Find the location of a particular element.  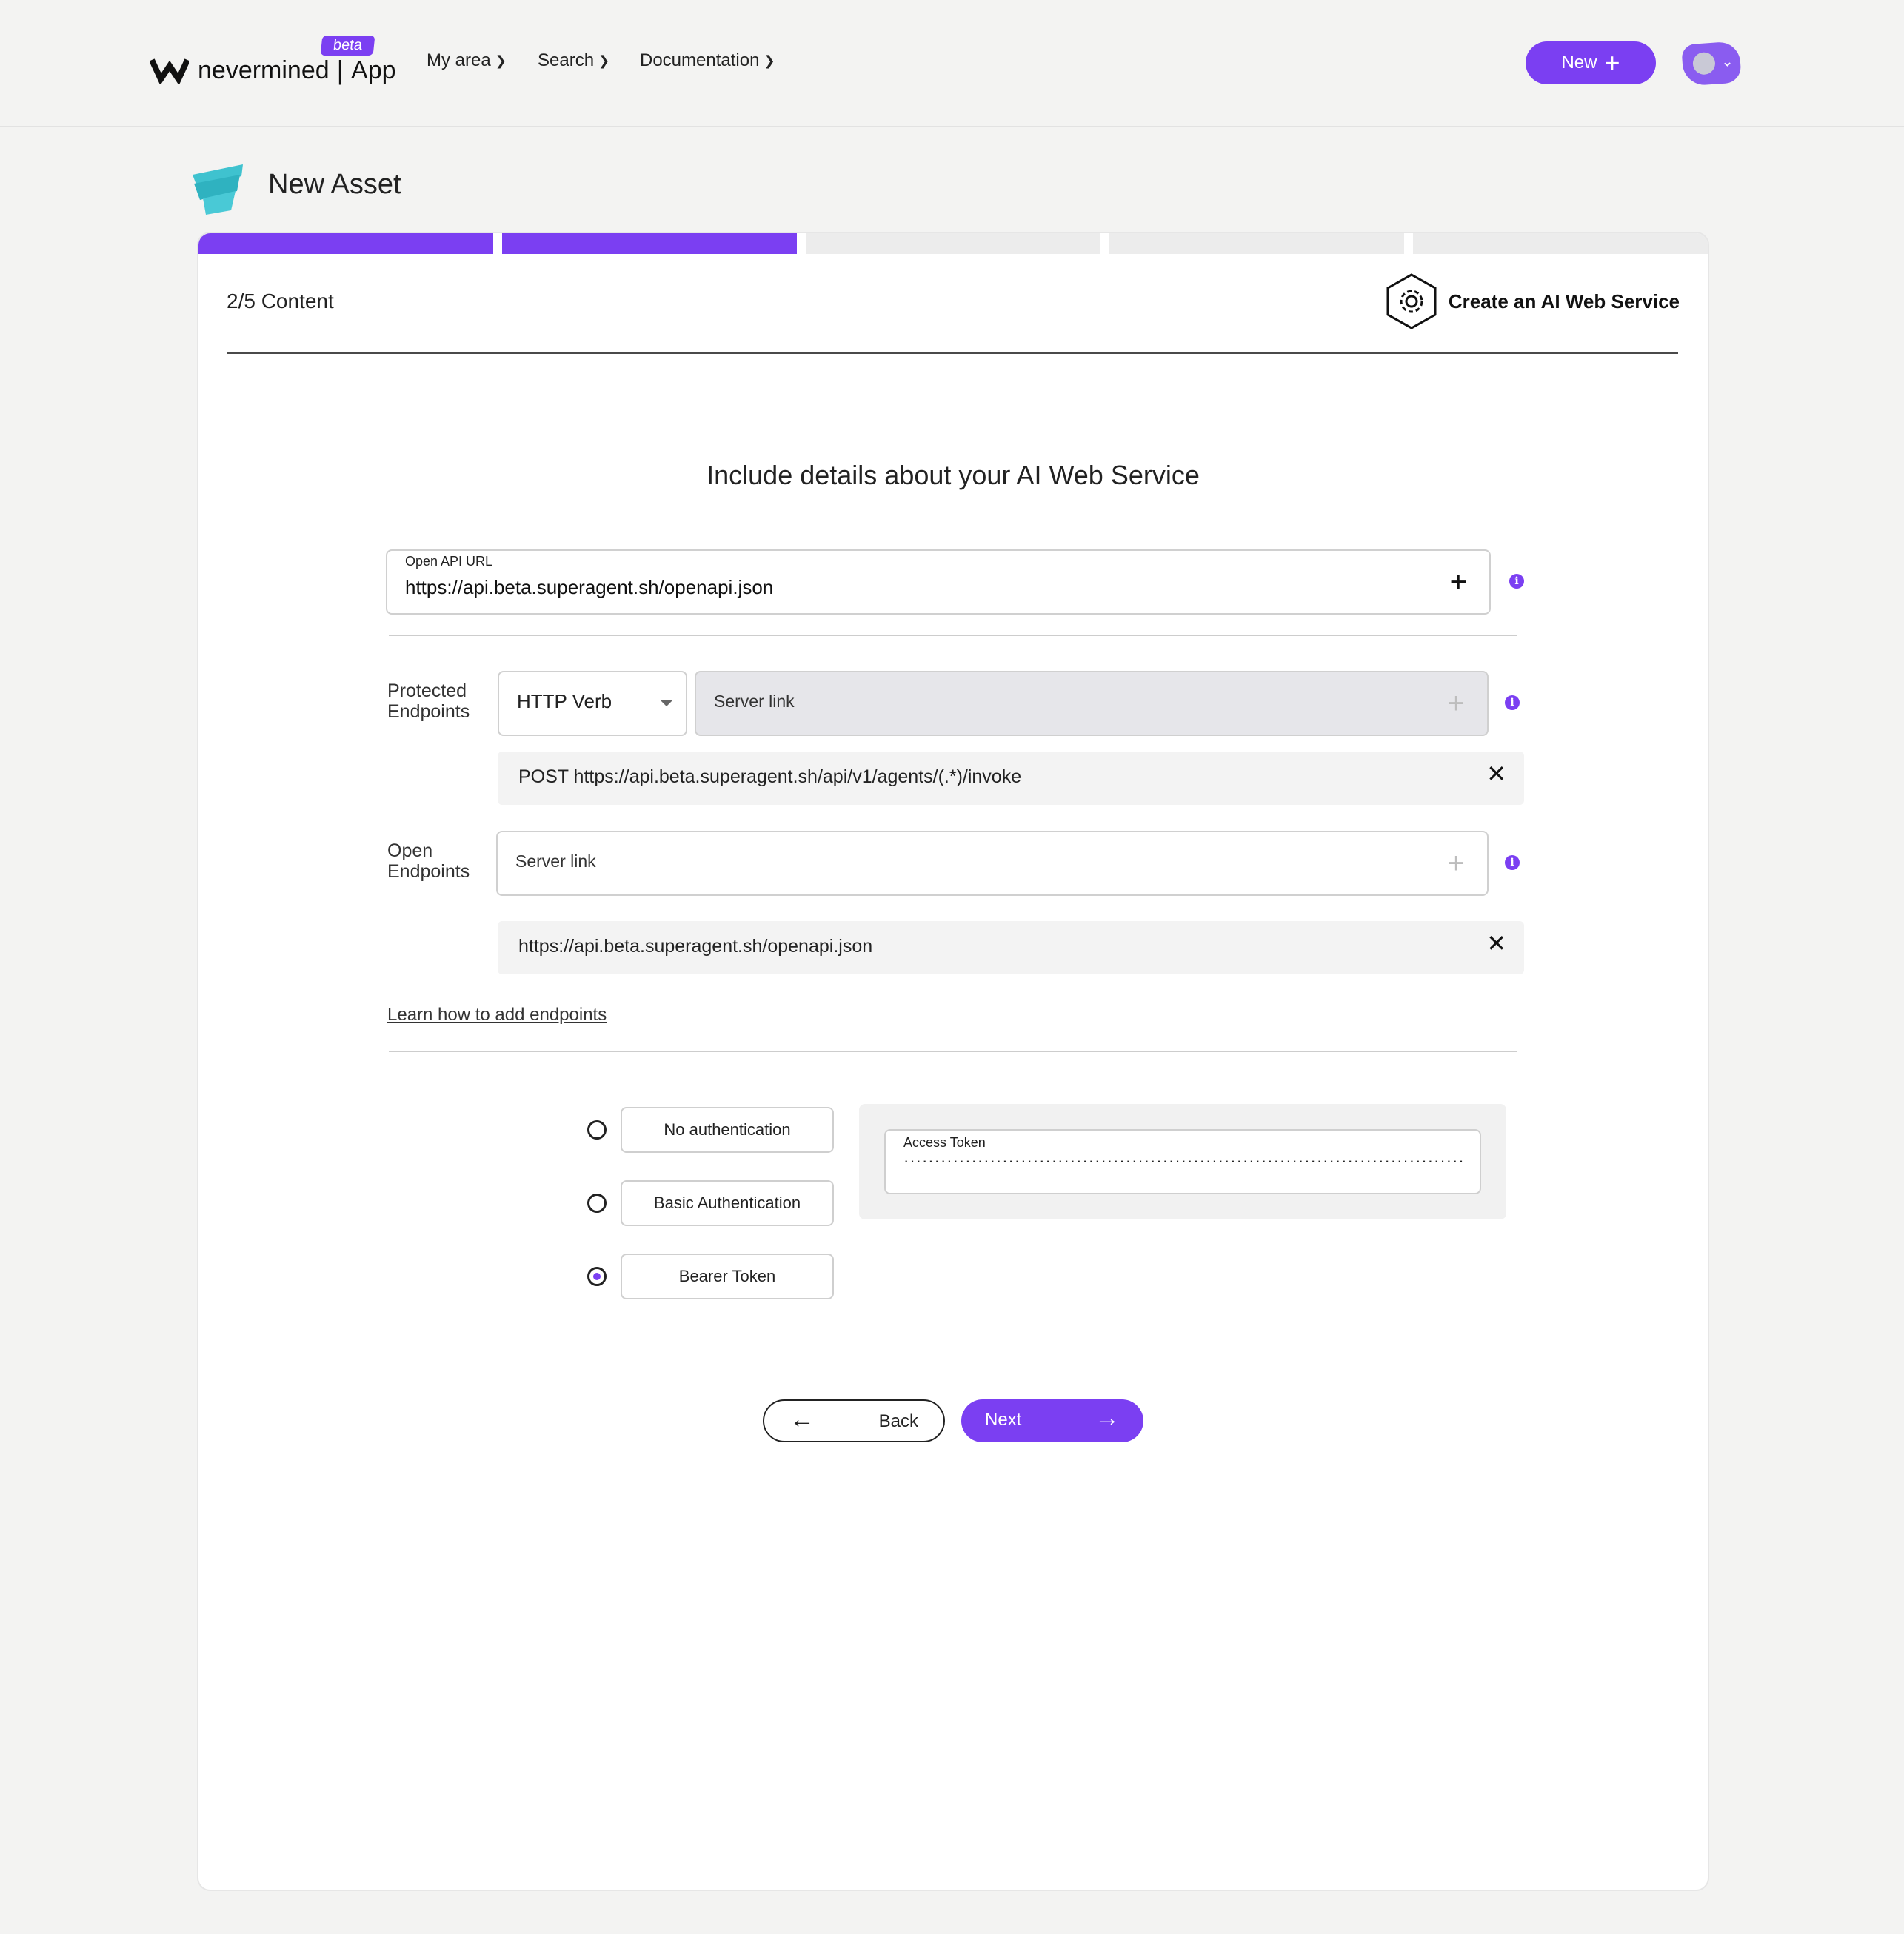

add-openapi-plus-icon: + is located at coordinates (1458, 582).